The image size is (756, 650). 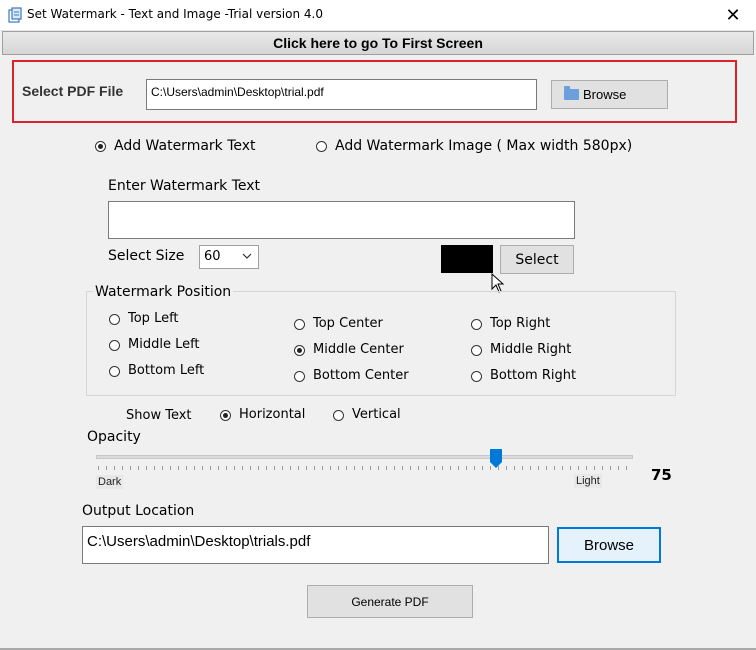 I want to click on position-bottom-left-label: Bottom Left, so click(x=166, y=370).